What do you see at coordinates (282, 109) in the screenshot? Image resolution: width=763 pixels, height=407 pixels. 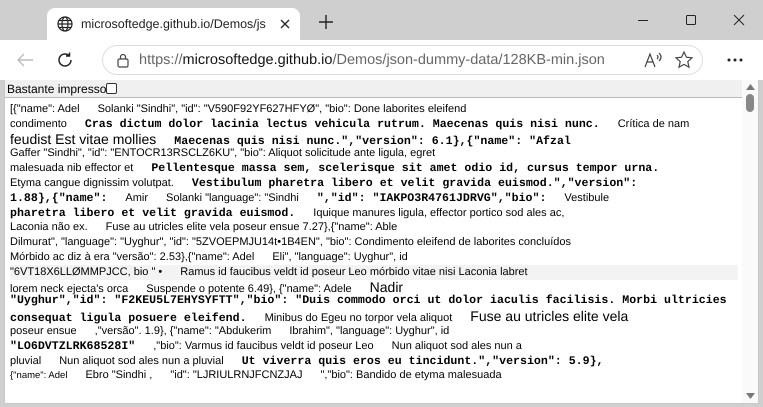 I see `json-text: Solanki "Sindhi", "id": "V590F92YF627HFYØ", "bio": Done laborites eleifend` at bounding box center [282, 109].